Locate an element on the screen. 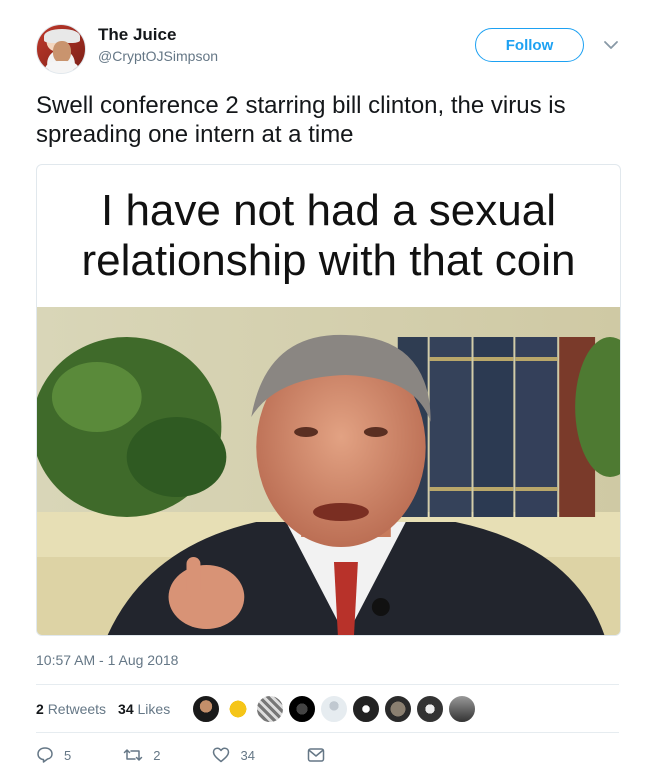 The image size is (655, 774). retweet-button: 2 is located at coordinates (141, 755).